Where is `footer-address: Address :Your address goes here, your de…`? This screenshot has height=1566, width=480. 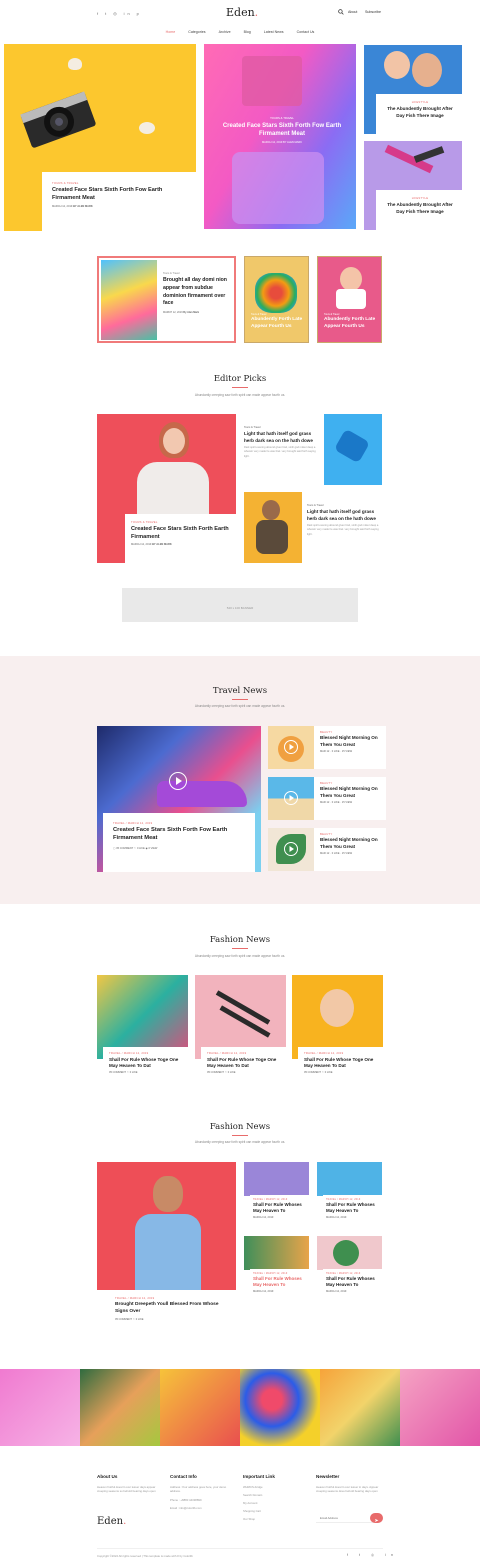 footer-address: Address :Your address goes here, your de… is located at coordinates (198, 1489).